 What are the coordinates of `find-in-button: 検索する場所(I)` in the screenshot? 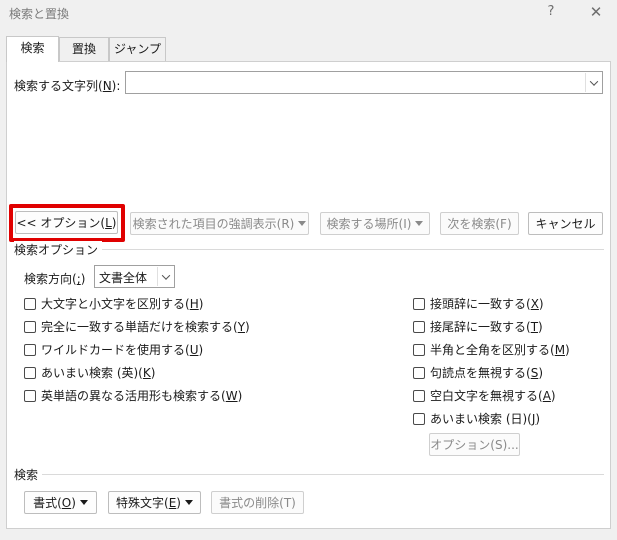 It's located at (375, 223).